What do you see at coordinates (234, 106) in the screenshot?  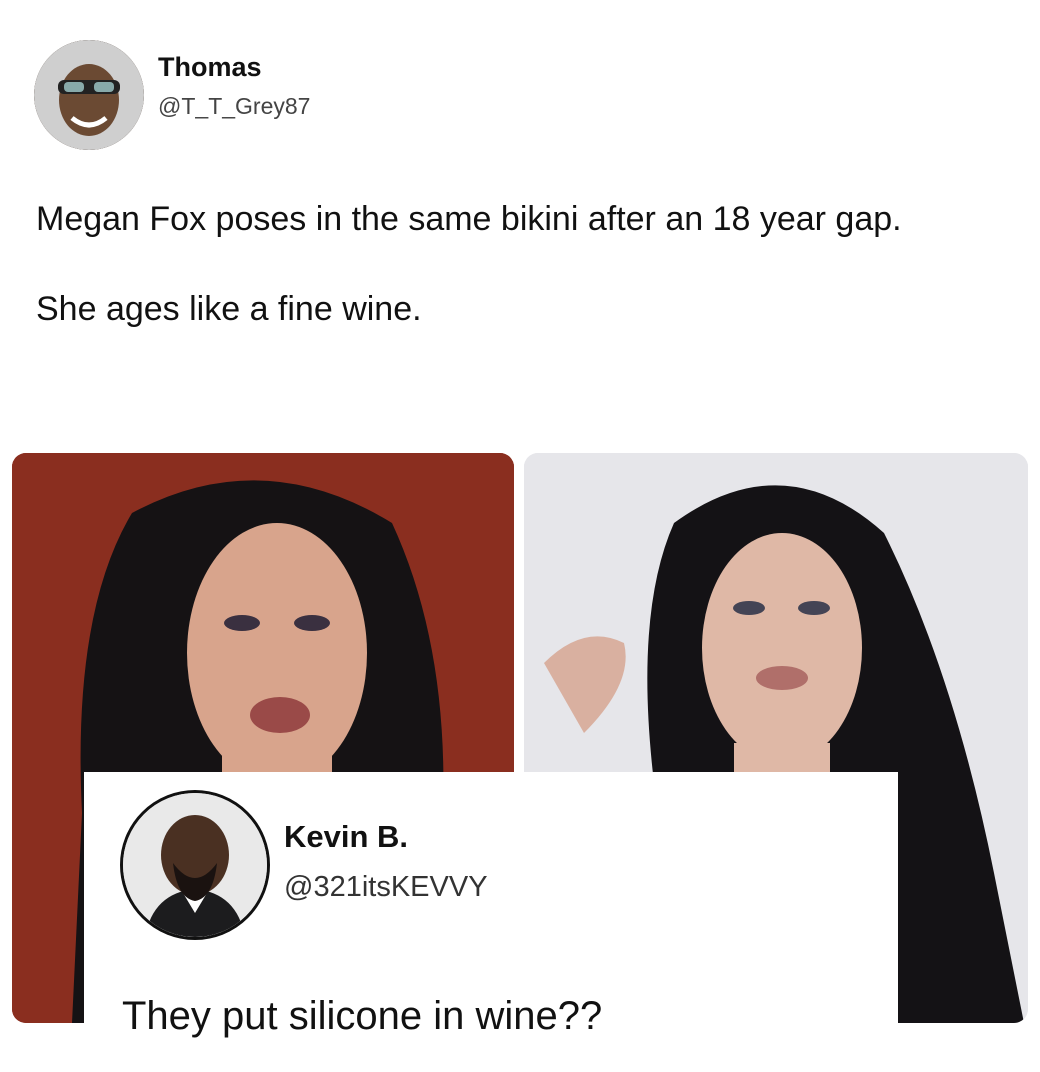 I see `author-handle: @T_T_Grey87` at bounding box center [234, 106].